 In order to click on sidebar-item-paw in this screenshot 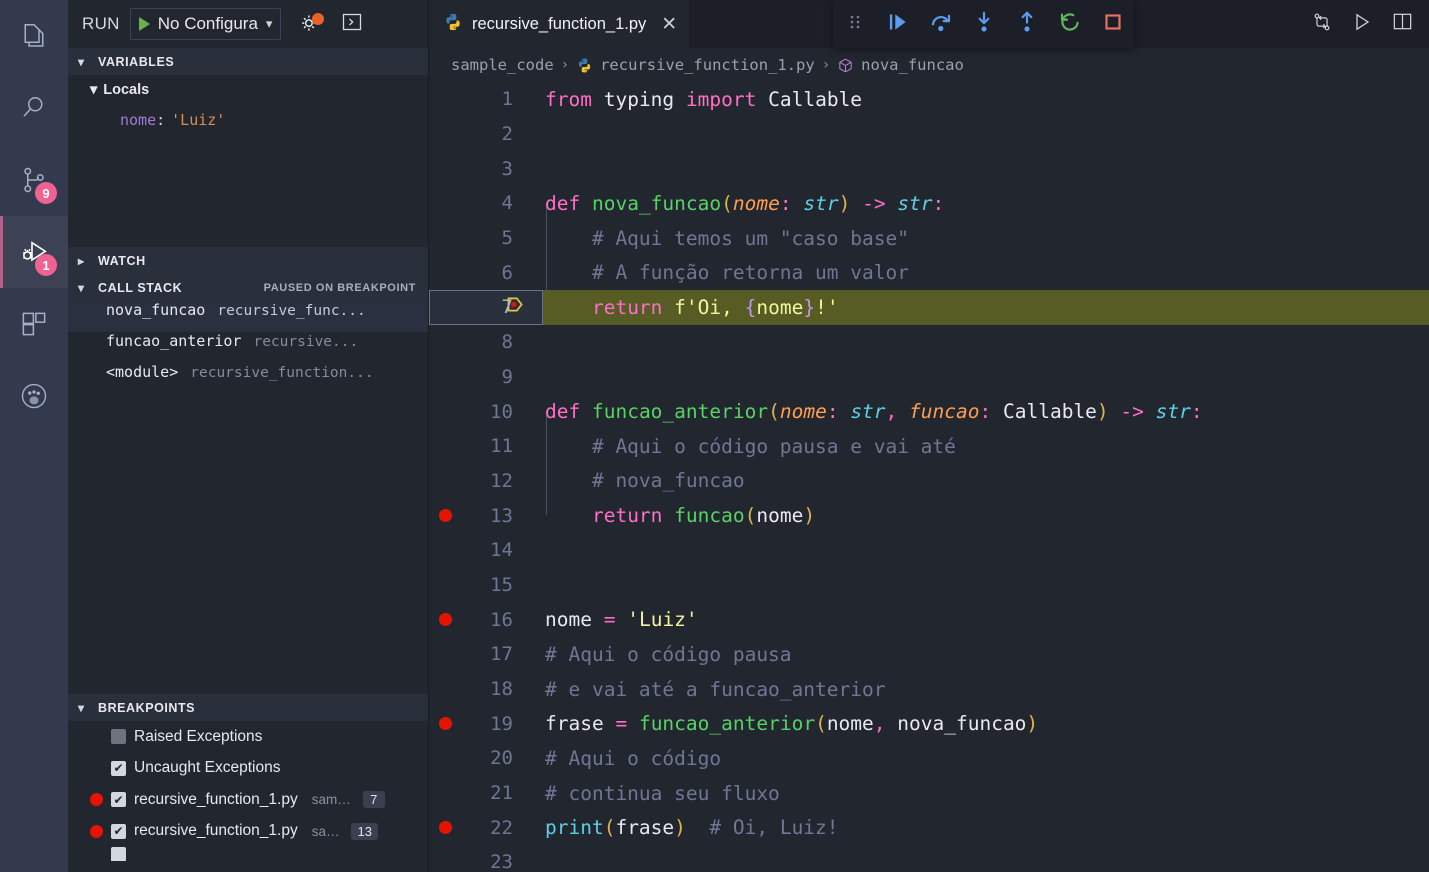, I will do `click(34, 396)`.